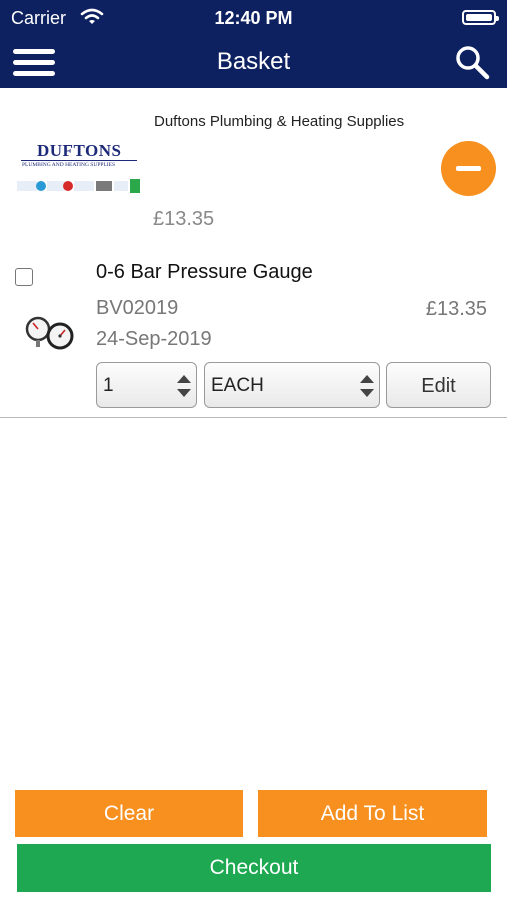  I want to click on item-code: BV02019, so click(137, 308).